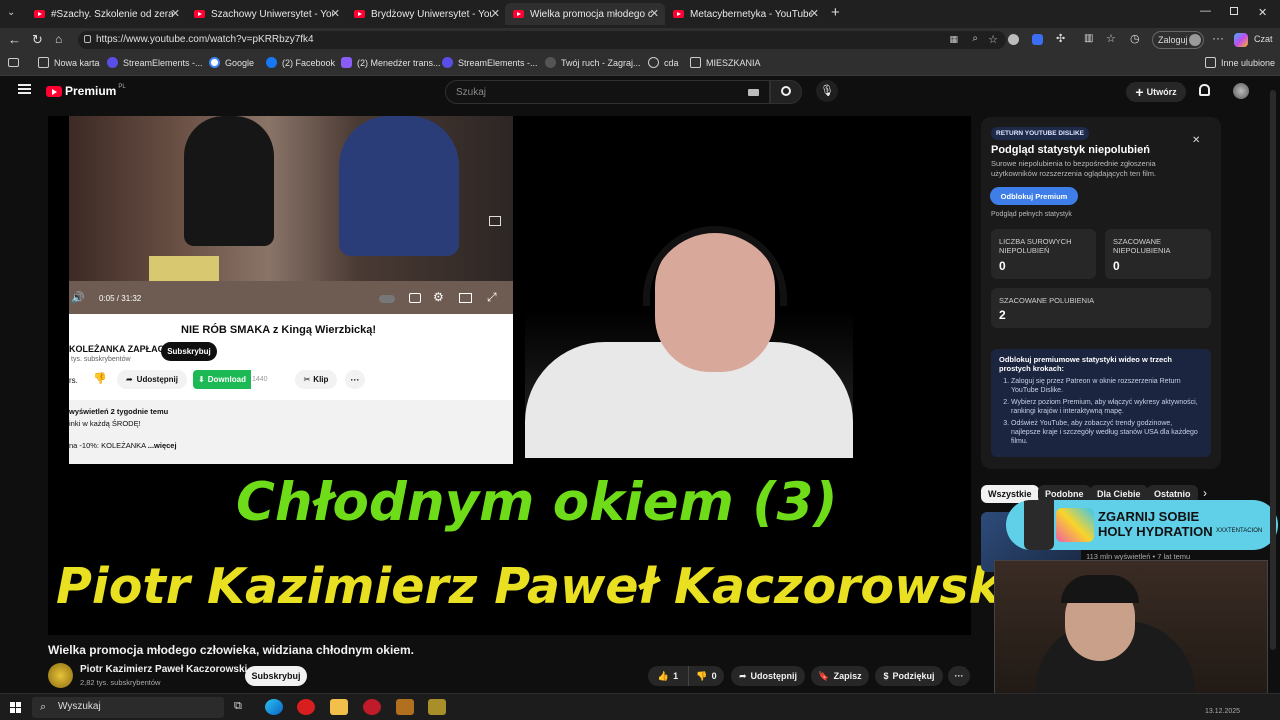 The image size is (1280, 720). Describe the element at coordinates (715, 266) in the screenshot. I see `headphones-icon` at that location.